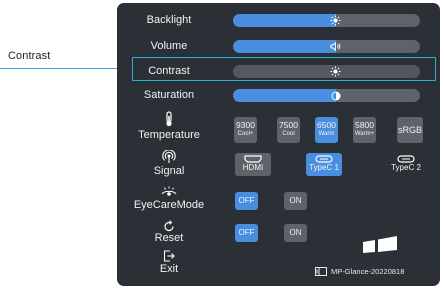 This screenshot has height=289, width=444. What do you see at coordinates (368, 271) in the screenshot?
I see `version-text: MP-Glance-20220818` at bounding box center [368, 271].